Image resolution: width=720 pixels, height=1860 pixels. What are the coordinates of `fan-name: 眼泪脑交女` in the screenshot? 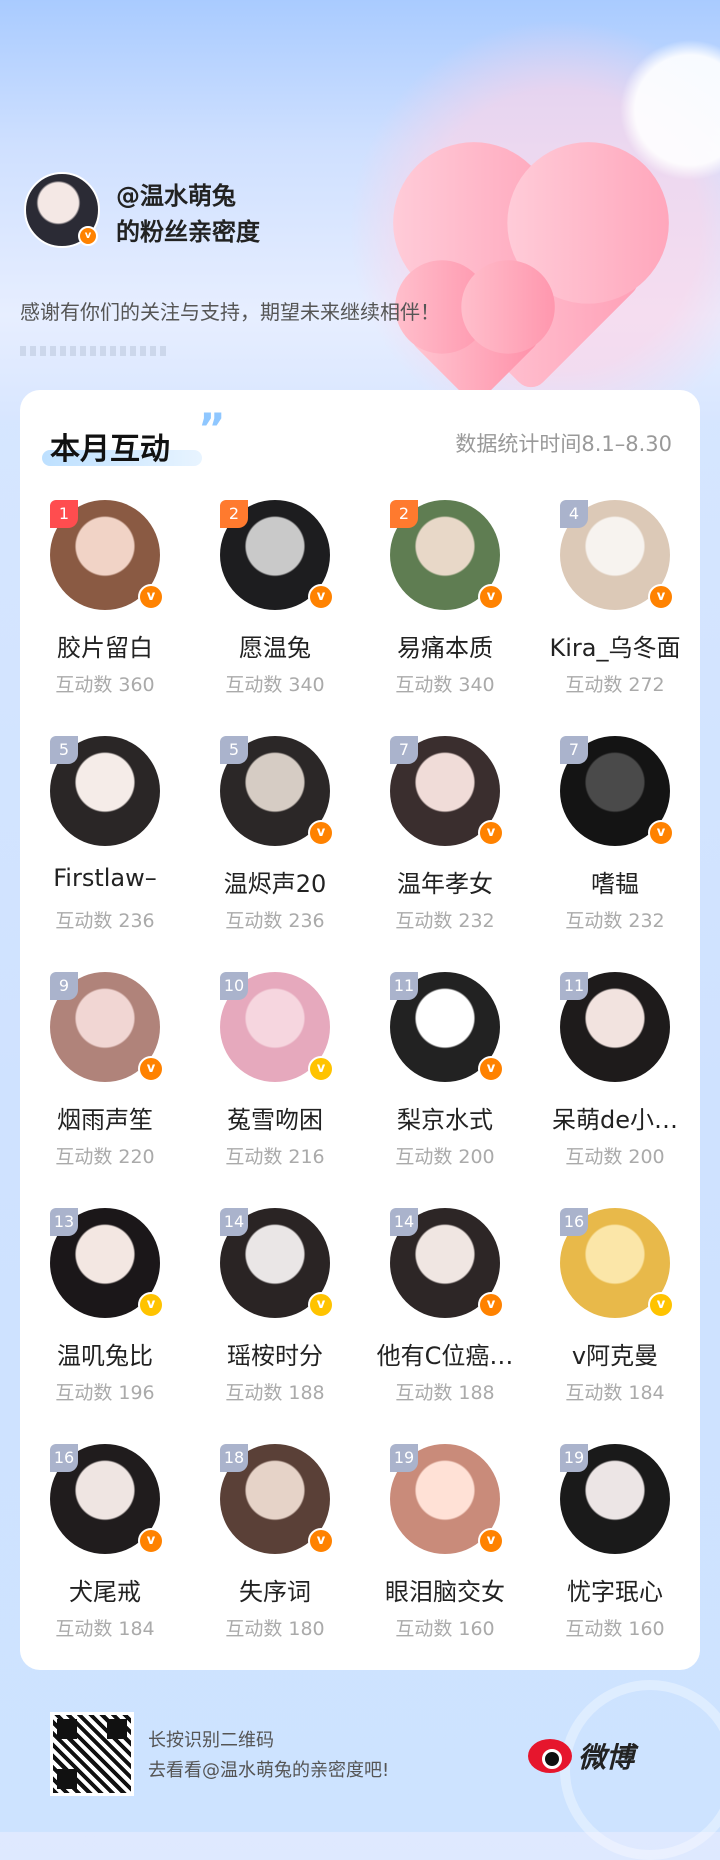 It's located at (445, 1589).